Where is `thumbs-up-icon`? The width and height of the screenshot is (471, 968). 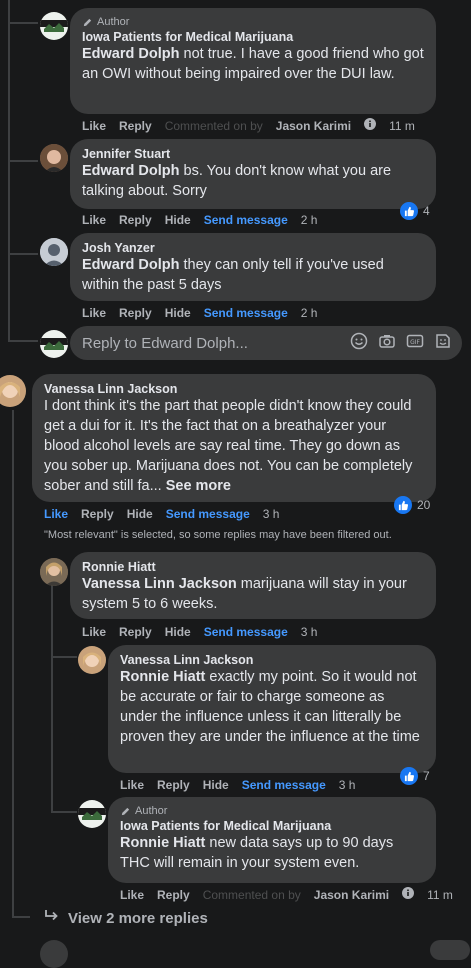
thumbs-up-icon is located at coordinates (403, 505).